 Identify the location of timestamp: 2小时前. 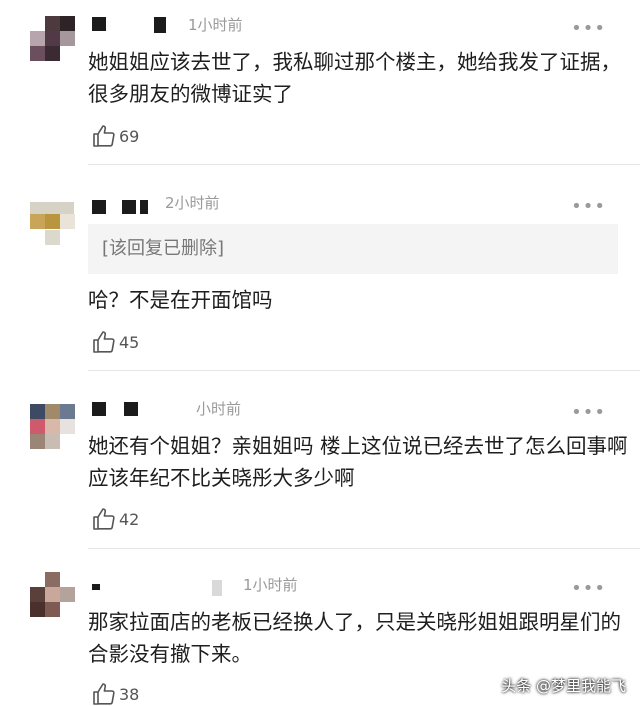
(192, 203).